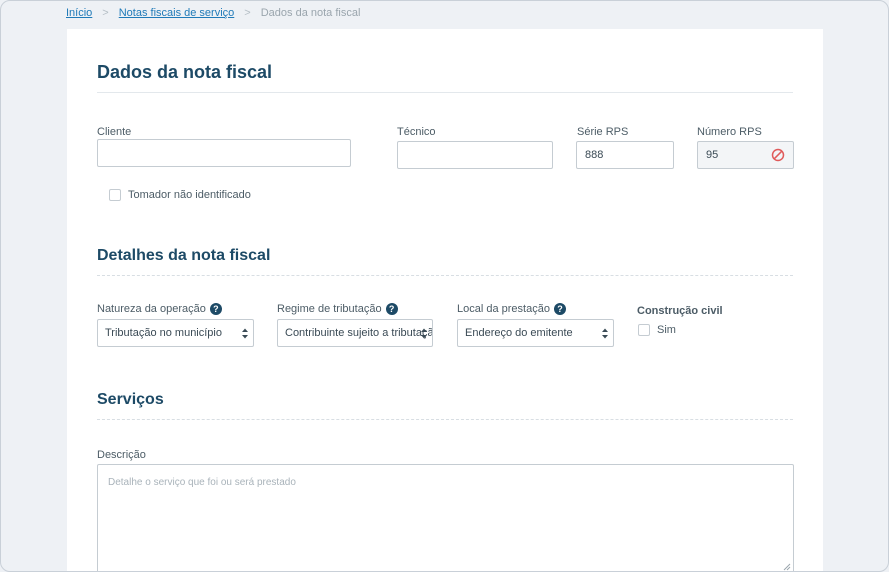  I want to click on invoice-details-title: Detalhes da nota fiscal, so click(184, 255).